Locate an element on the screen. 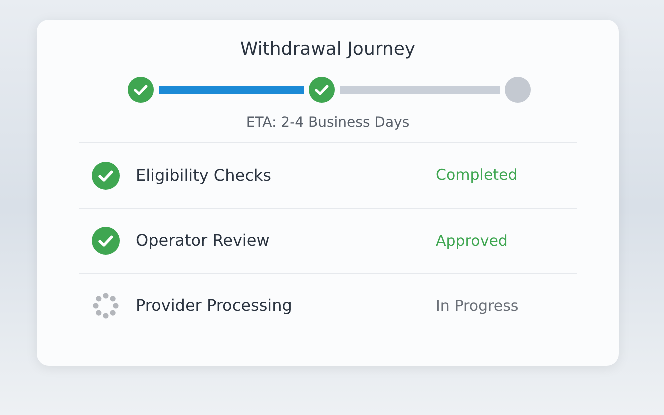 The height and width of the screenshot is (415, 664). stage-label: Operator Review is located at coordinates (203, 241).